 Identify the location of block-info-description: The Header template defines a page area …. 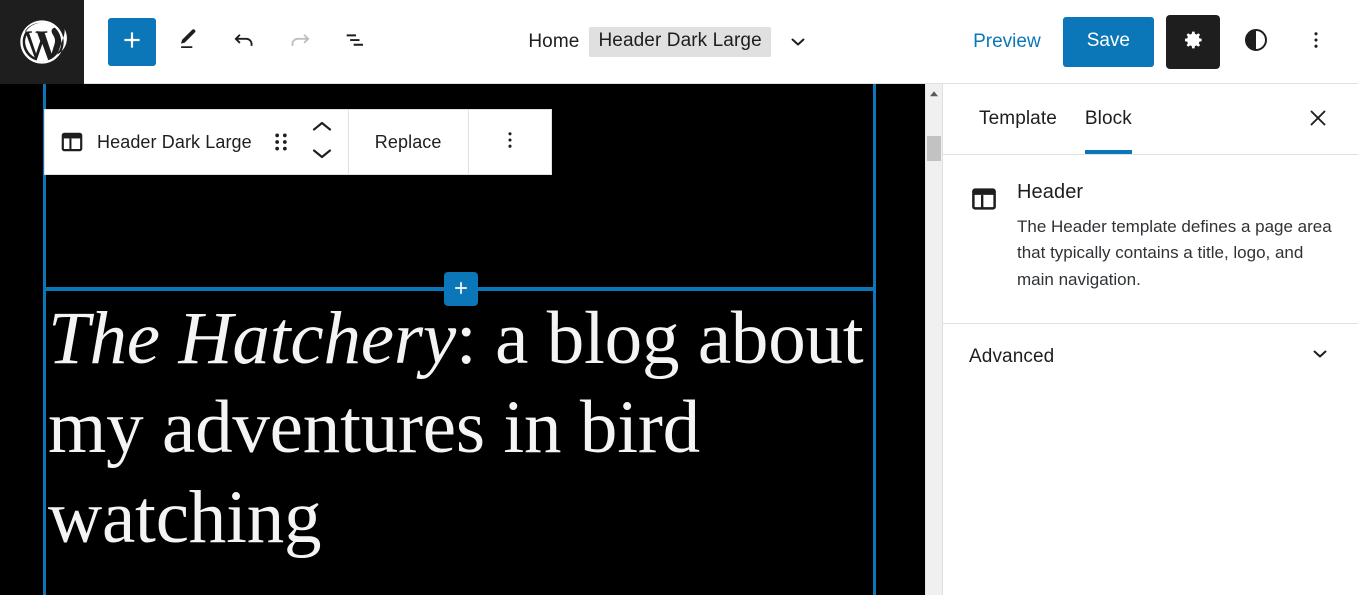
(1174, 253).